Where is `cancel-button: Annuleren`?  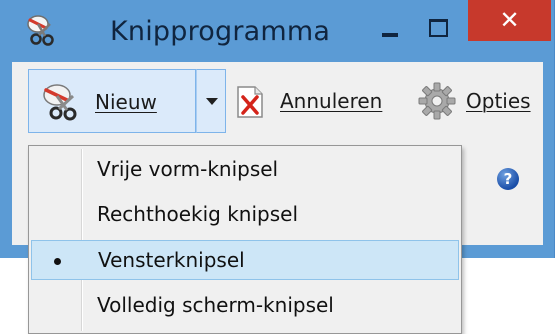 cancel-button: Annuleren is located at coordinates (321, 101).